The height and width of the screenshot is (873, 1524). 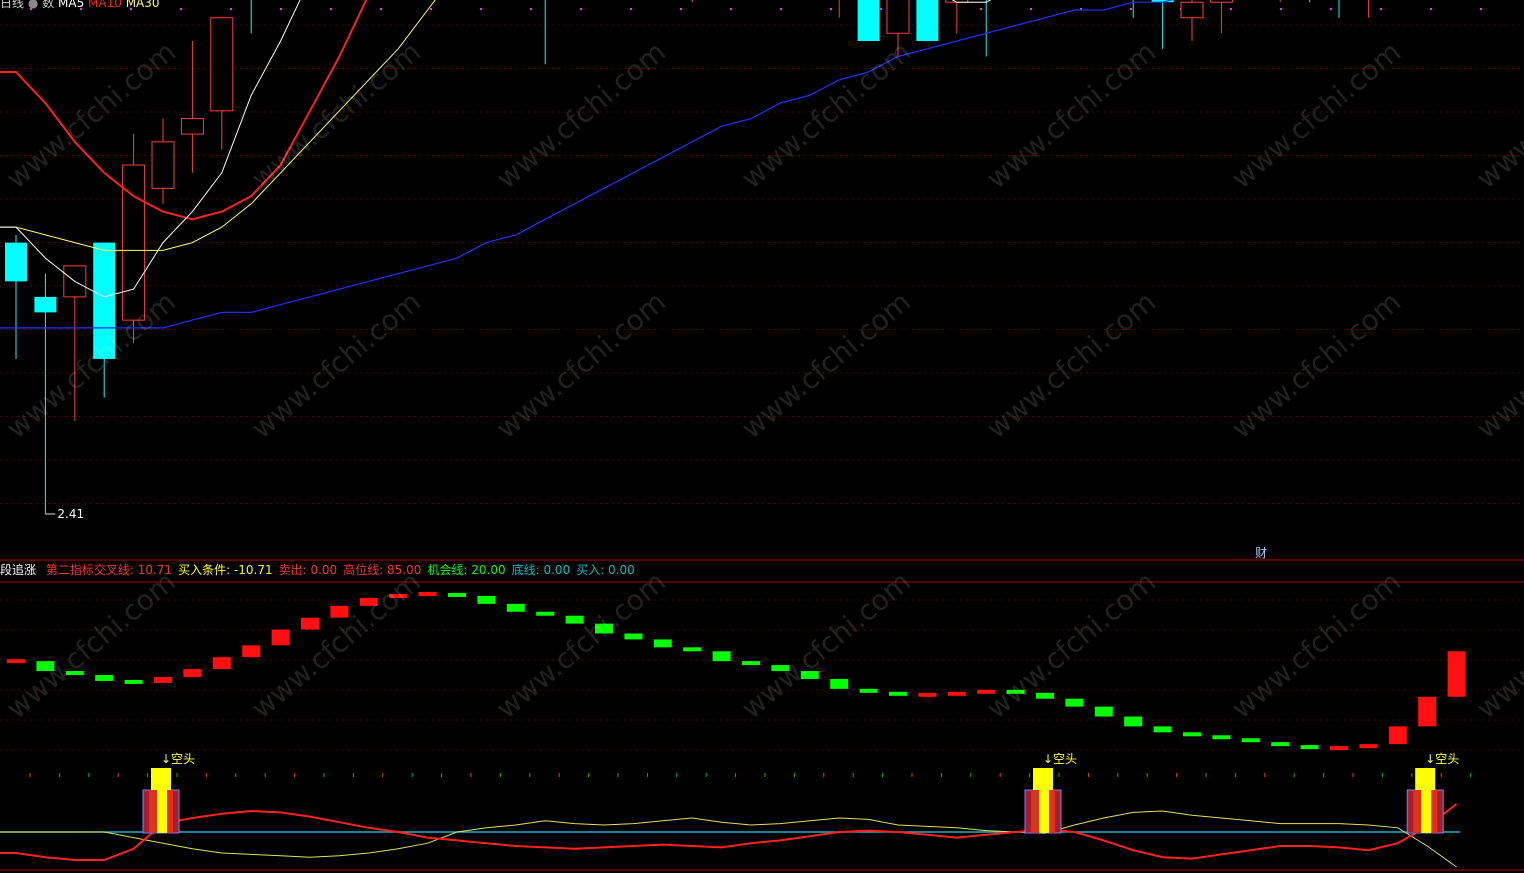 What do you see at coordinates (541, 570) in the screenshot?
I see `legend-item: 底线: 0.00` at bounding box center [541, 570].